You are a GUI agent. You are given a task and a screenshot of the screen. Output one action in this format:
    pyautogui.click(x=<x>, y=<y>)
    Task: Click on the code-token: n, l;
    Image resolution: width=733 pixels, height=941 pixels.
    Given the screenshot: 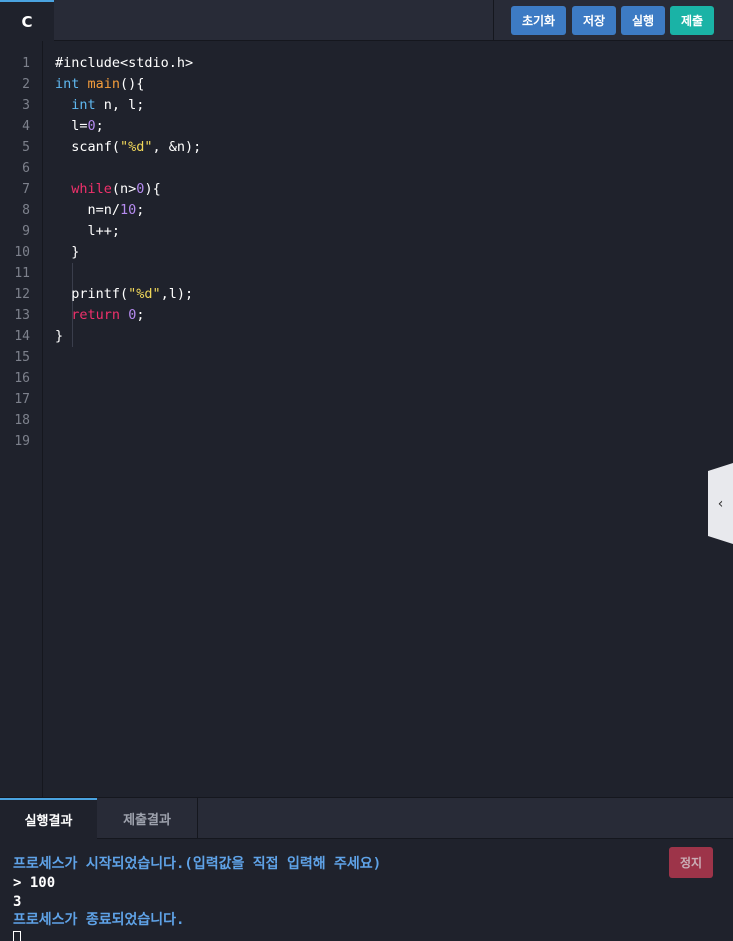 What is the action you would take?
    pyautogui.click(x=120, y=105)
    